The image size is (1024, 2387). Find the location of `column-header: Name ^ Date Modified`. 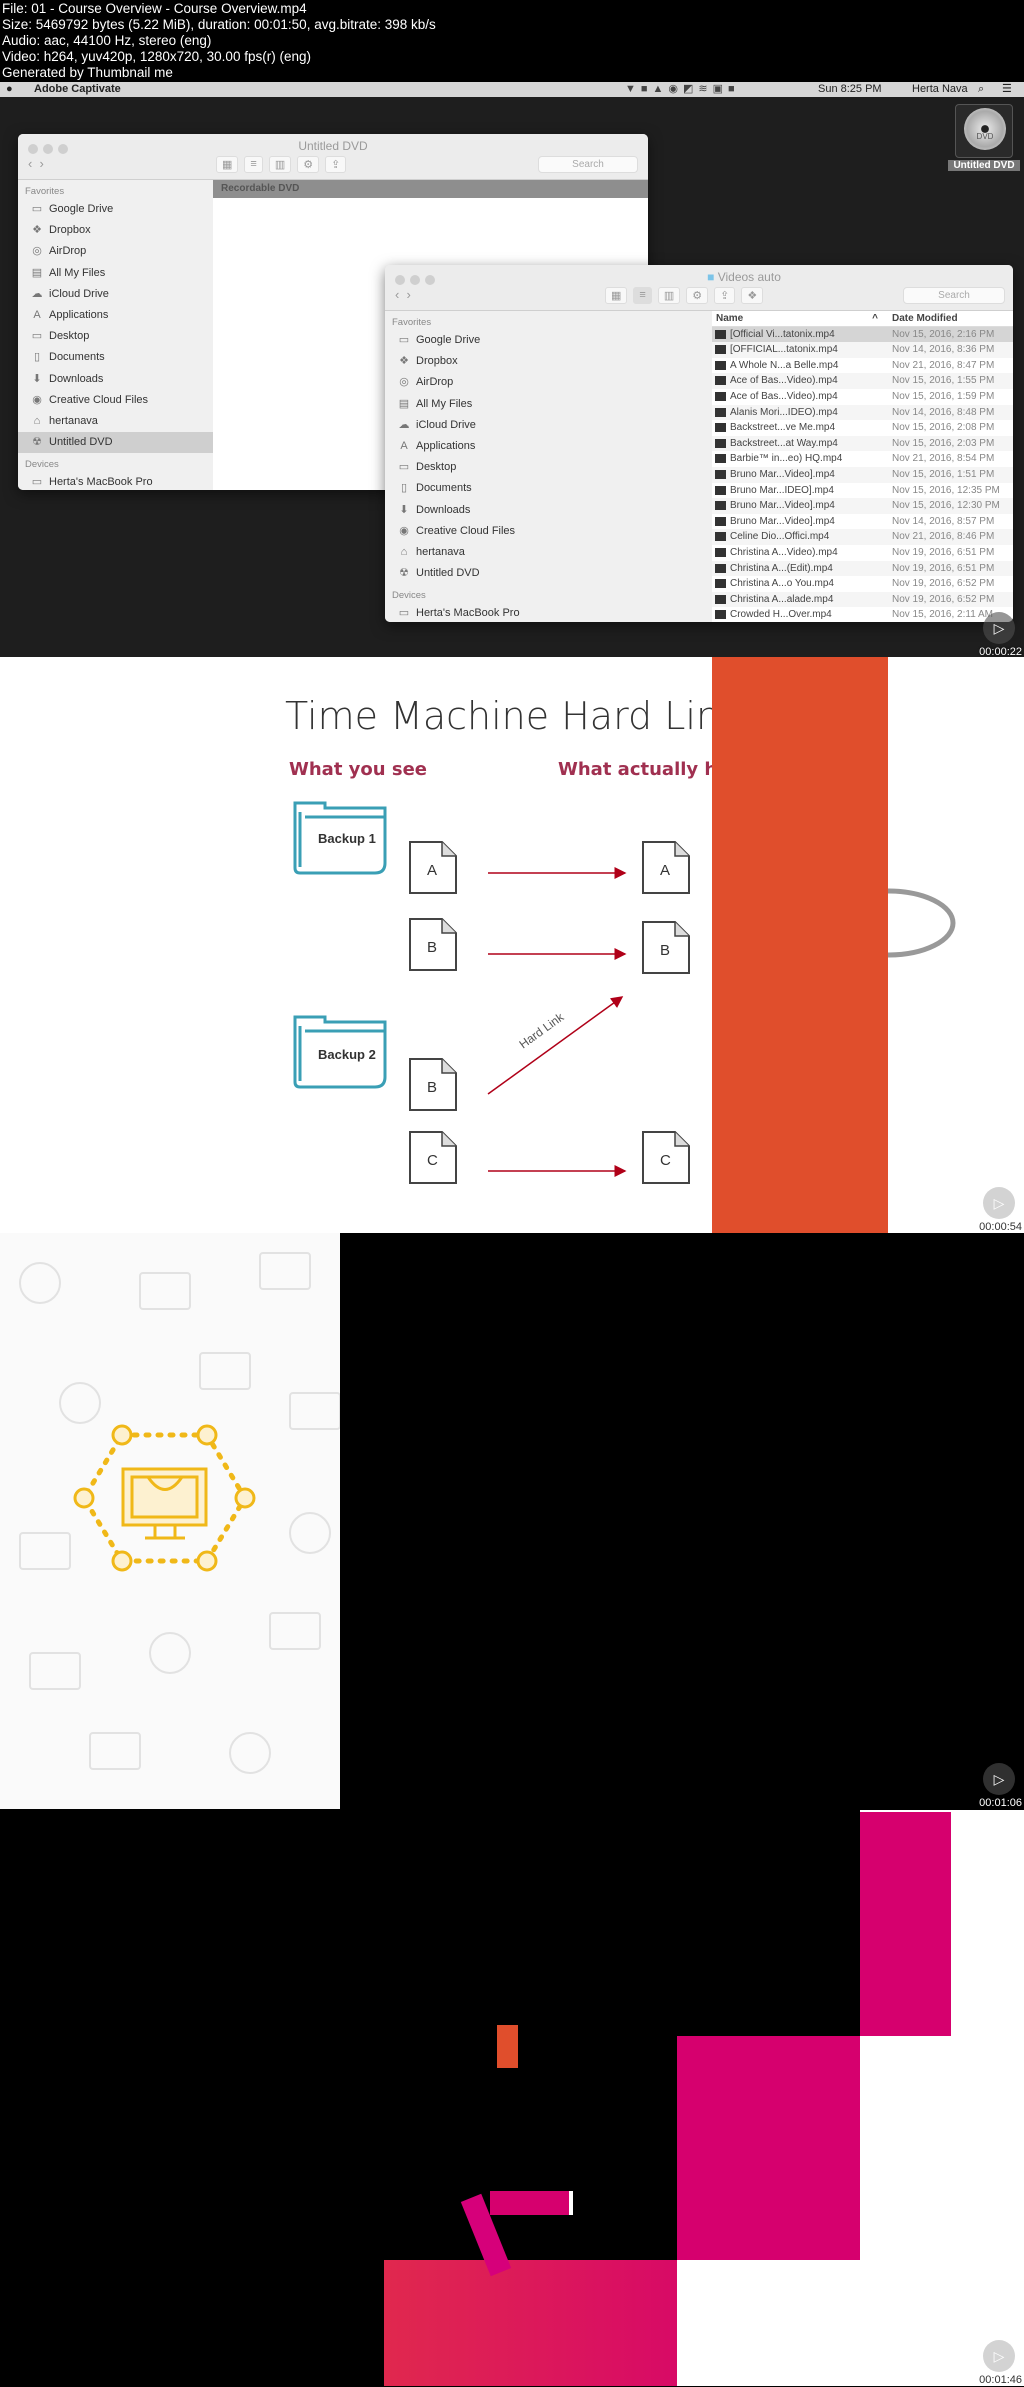

column-header: Name ^ Date Modified is located at coordinates (862, 319).